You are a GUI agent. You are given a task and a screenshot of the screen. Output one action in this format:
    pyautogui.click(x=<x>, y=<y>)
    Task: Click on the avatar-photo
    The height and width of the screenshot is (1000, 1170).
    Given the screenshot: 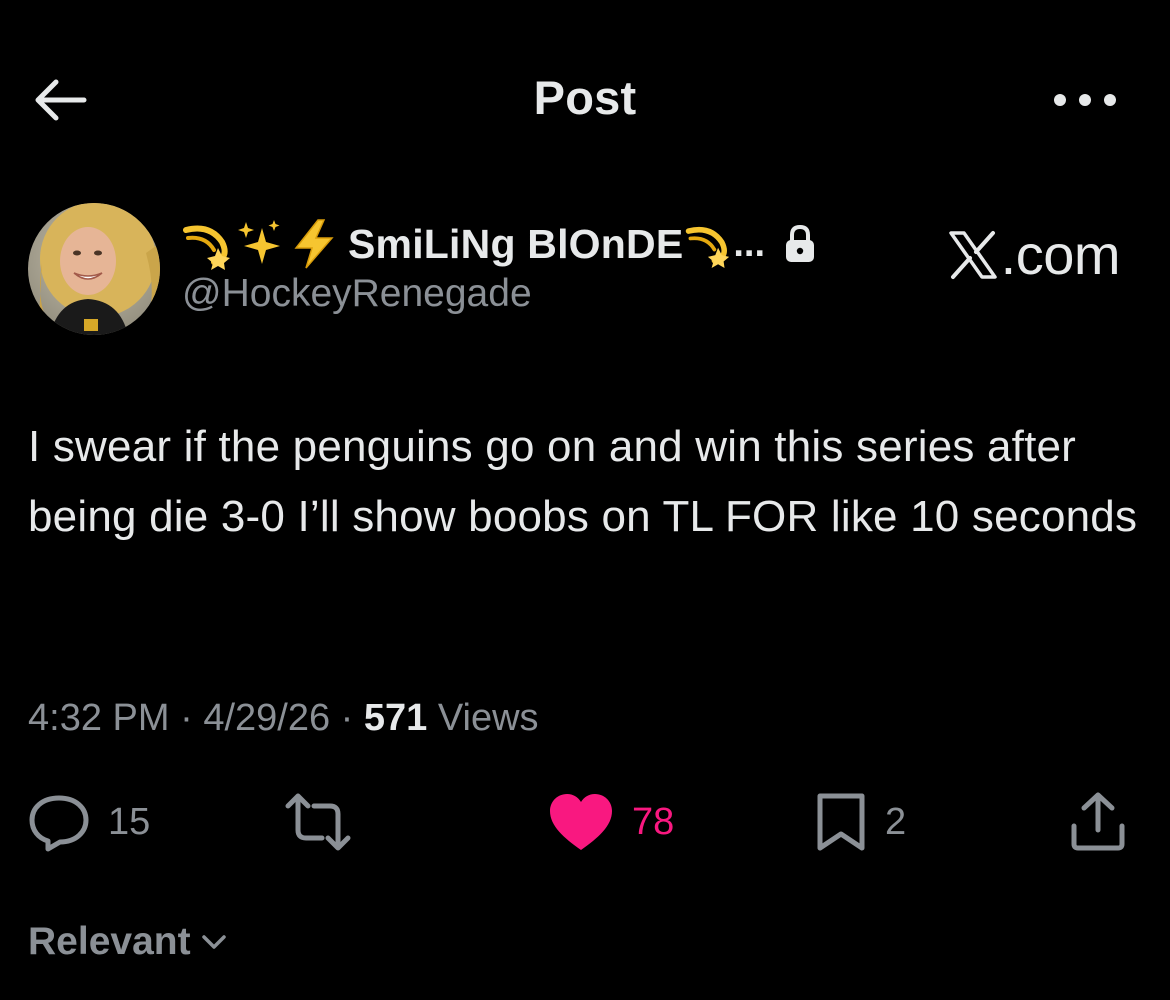 What is the action you would take?
    pyautogui.click(x=94, y=269)
    